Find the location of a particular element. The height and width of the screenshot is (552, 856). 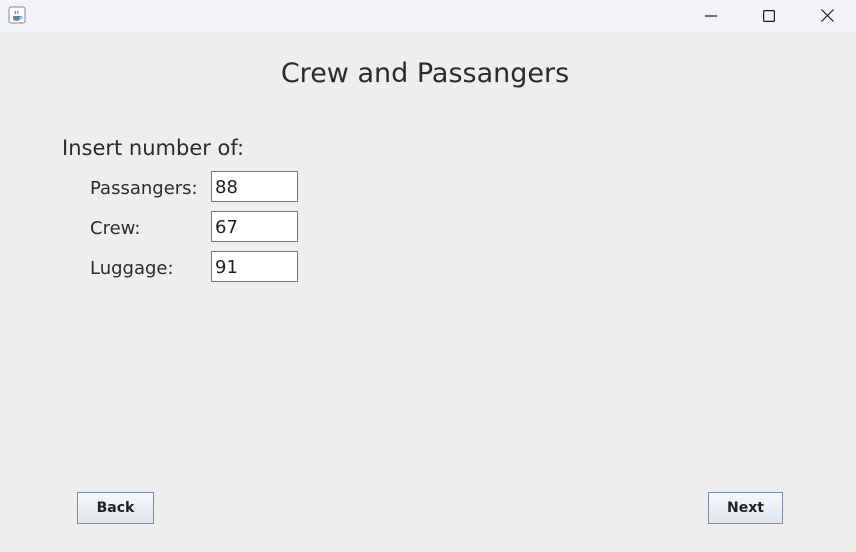

page-title: Crew and Passangers is located at coordinates (425, 73).